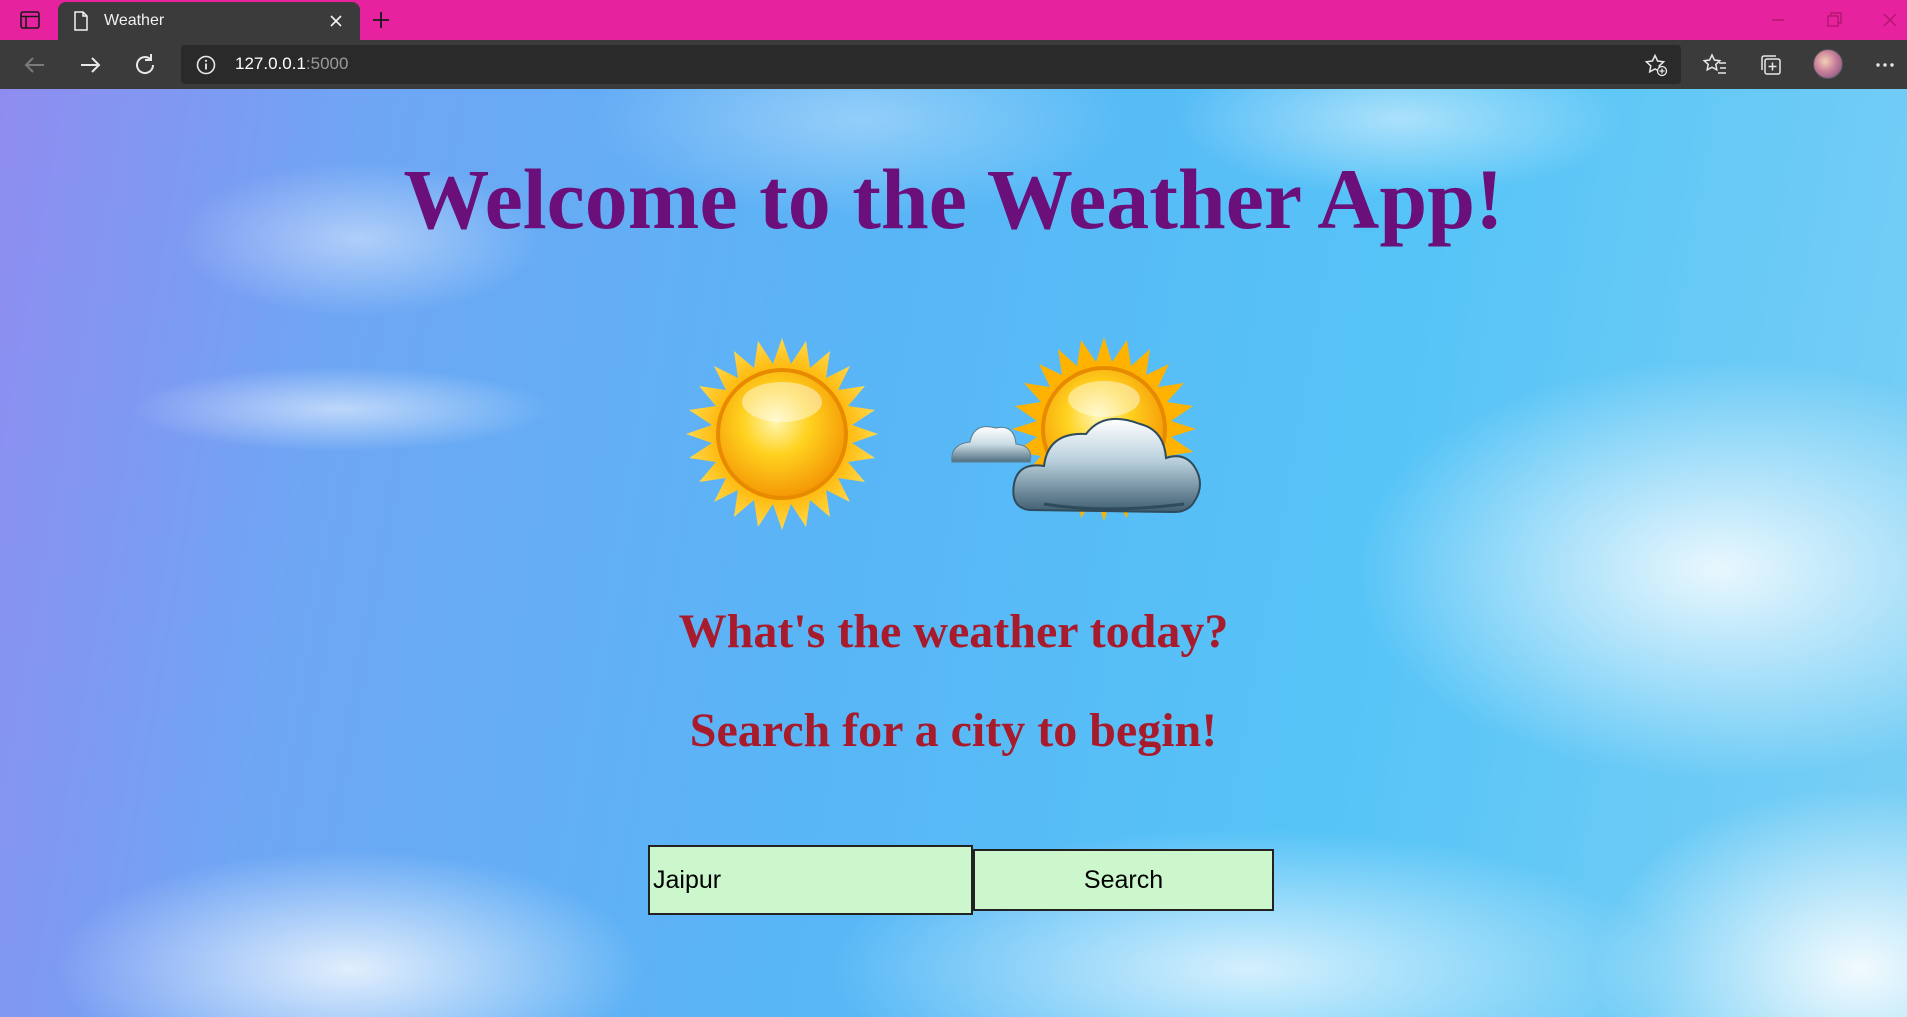 Image resolution: width=1907 pixels, height=1017 pixels. Describe the element at coordinates (30, 20) in the screenshot. I see `sidebar-toggle-icon` at that location.